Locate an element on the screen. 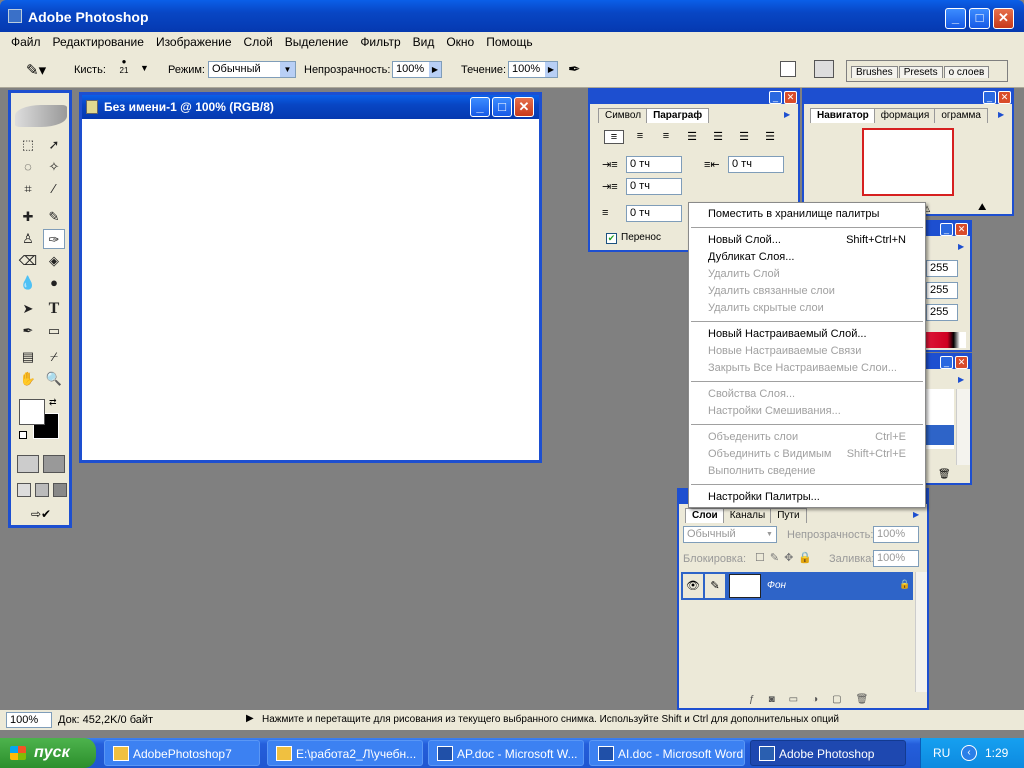 This screenshot has height=768, width=1024. rectangle-tool-icon: ▭ is located at coordinates (54, 331).